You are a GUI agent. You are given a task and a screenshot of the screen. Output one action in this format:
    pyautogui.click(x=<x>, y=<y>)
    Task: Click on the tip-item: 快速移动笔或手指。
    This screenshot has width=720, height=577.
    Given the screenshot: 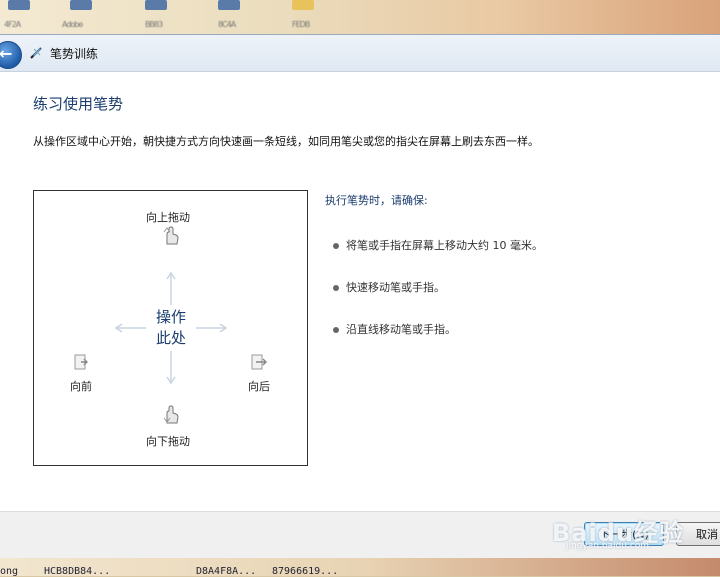 What is the action you would take?
    pyautogui.click(x=389, y=287)
    